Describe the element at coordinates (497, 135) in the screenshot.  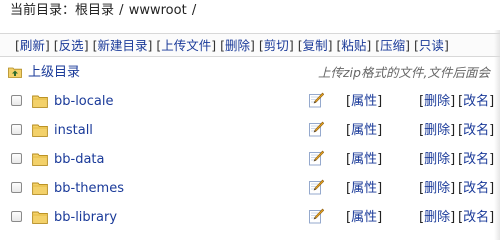
I see `scroll-edge` at that location.